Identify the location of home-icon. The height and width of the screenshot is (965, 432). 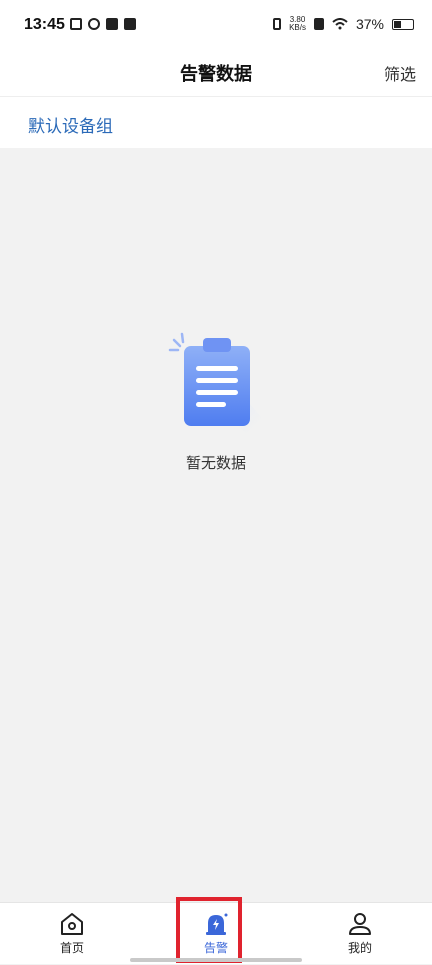
(72, 924).